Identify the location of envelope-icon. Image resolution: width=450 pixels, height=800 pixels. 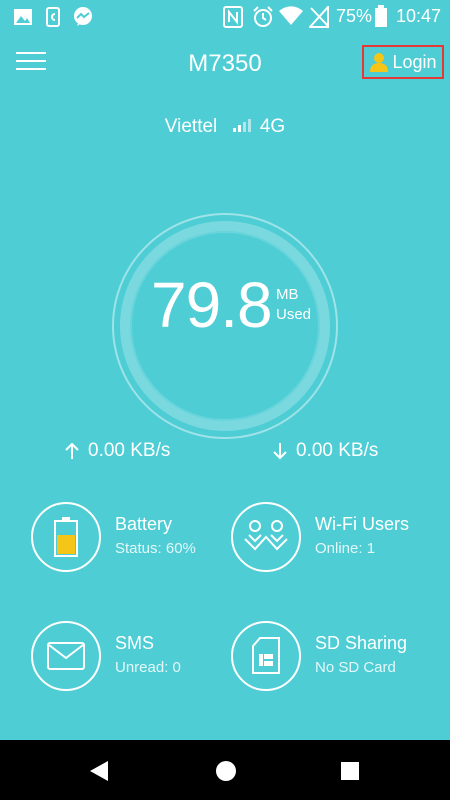
(66, 656).